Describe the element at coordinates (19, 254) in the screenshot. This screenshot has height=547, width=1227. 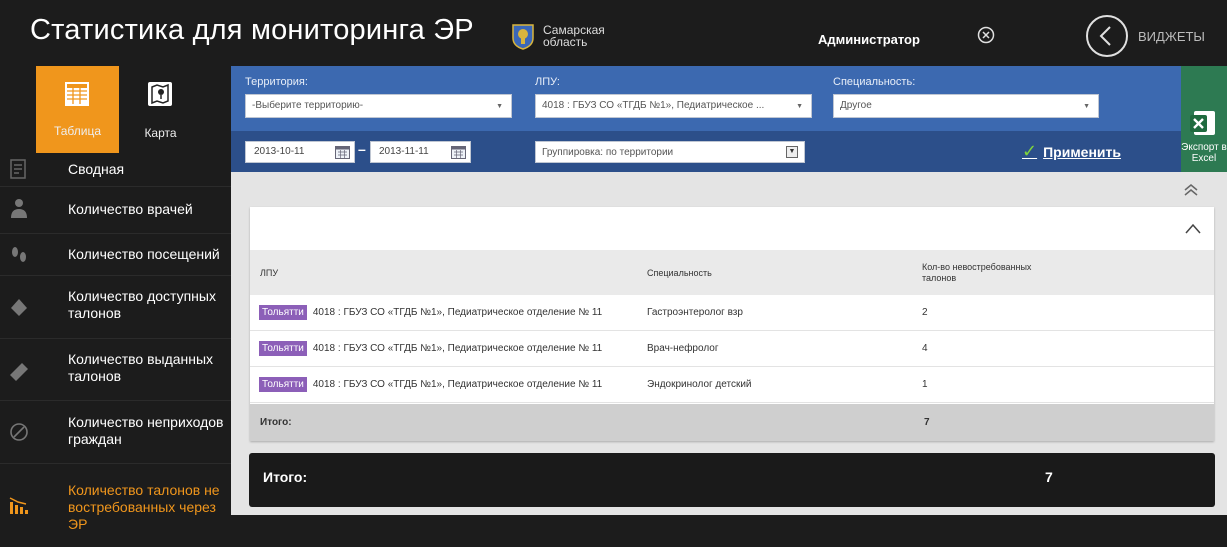
I see `footprints-icon` at that location.